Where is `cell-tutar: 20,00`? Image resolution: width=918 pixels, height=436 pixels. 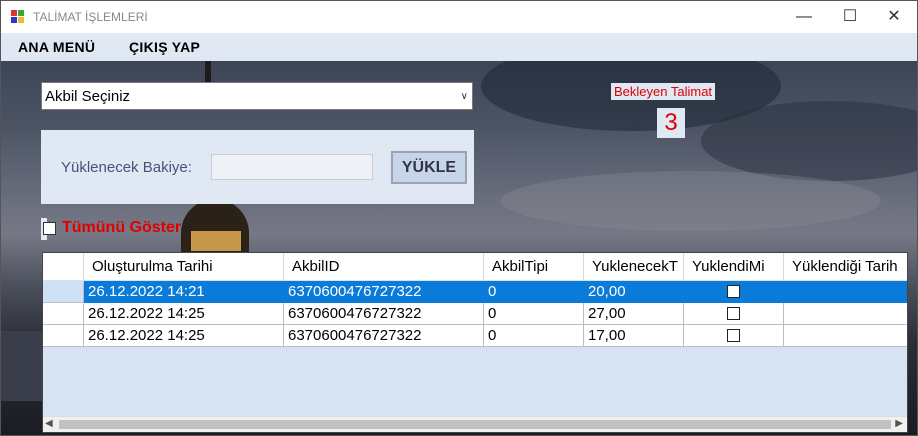
cell-tutar: 20,00 is located at coordinates (634, 292).